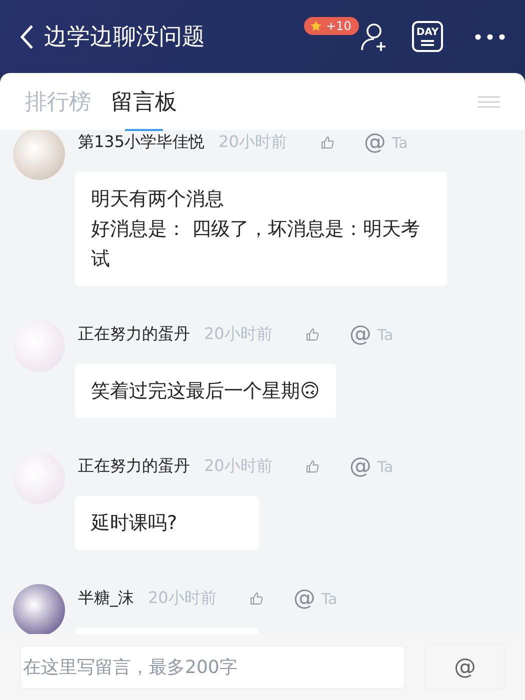 This screenshot has height=700, width=525. Describe the element at coordinates (144, 101) in the screenshot. I see `tab: 留言板` at that location.